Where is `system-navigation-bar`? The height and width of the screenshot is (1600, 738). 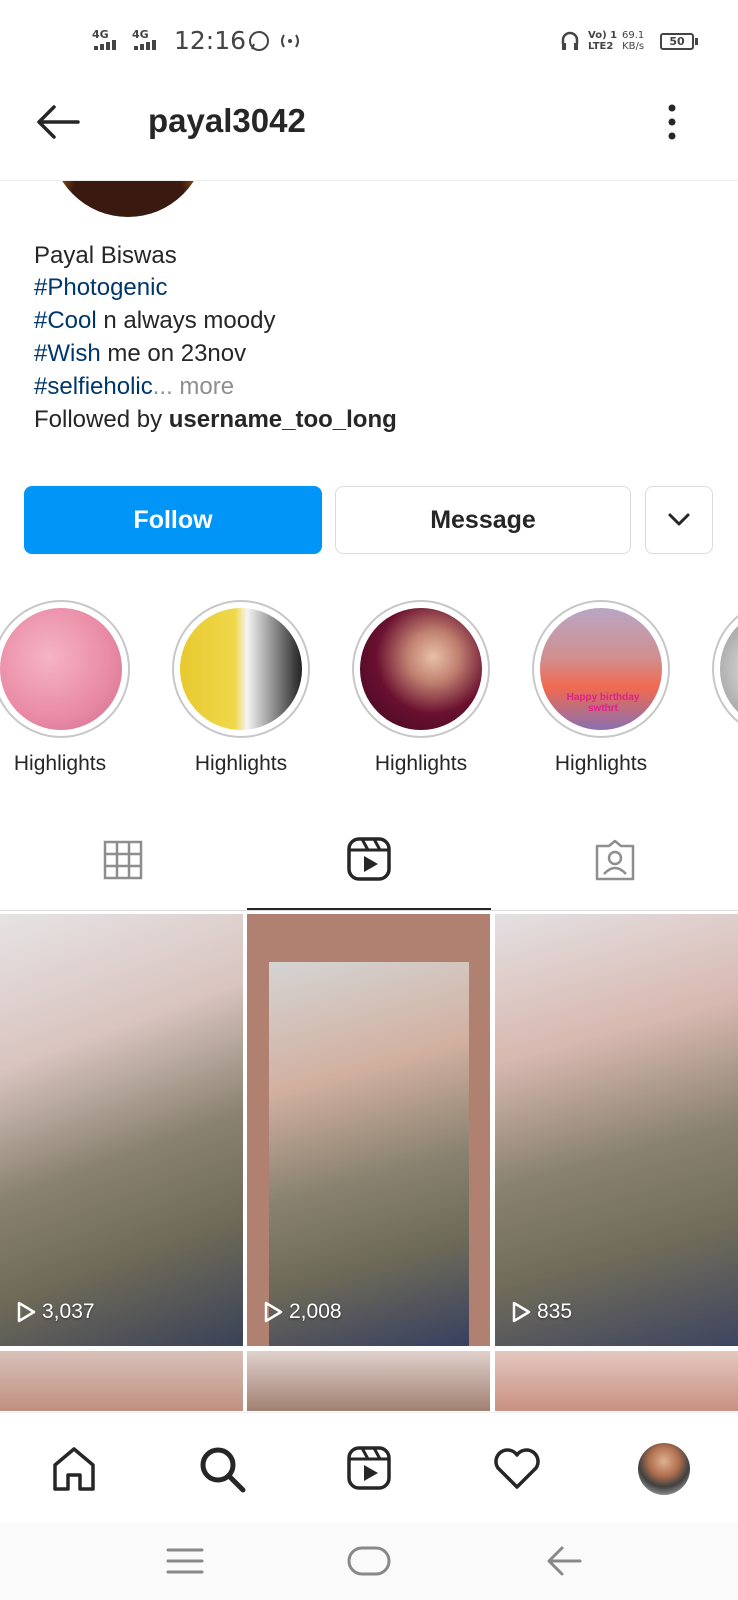 system-navigation-bar is located at coordinates (369, 1561).